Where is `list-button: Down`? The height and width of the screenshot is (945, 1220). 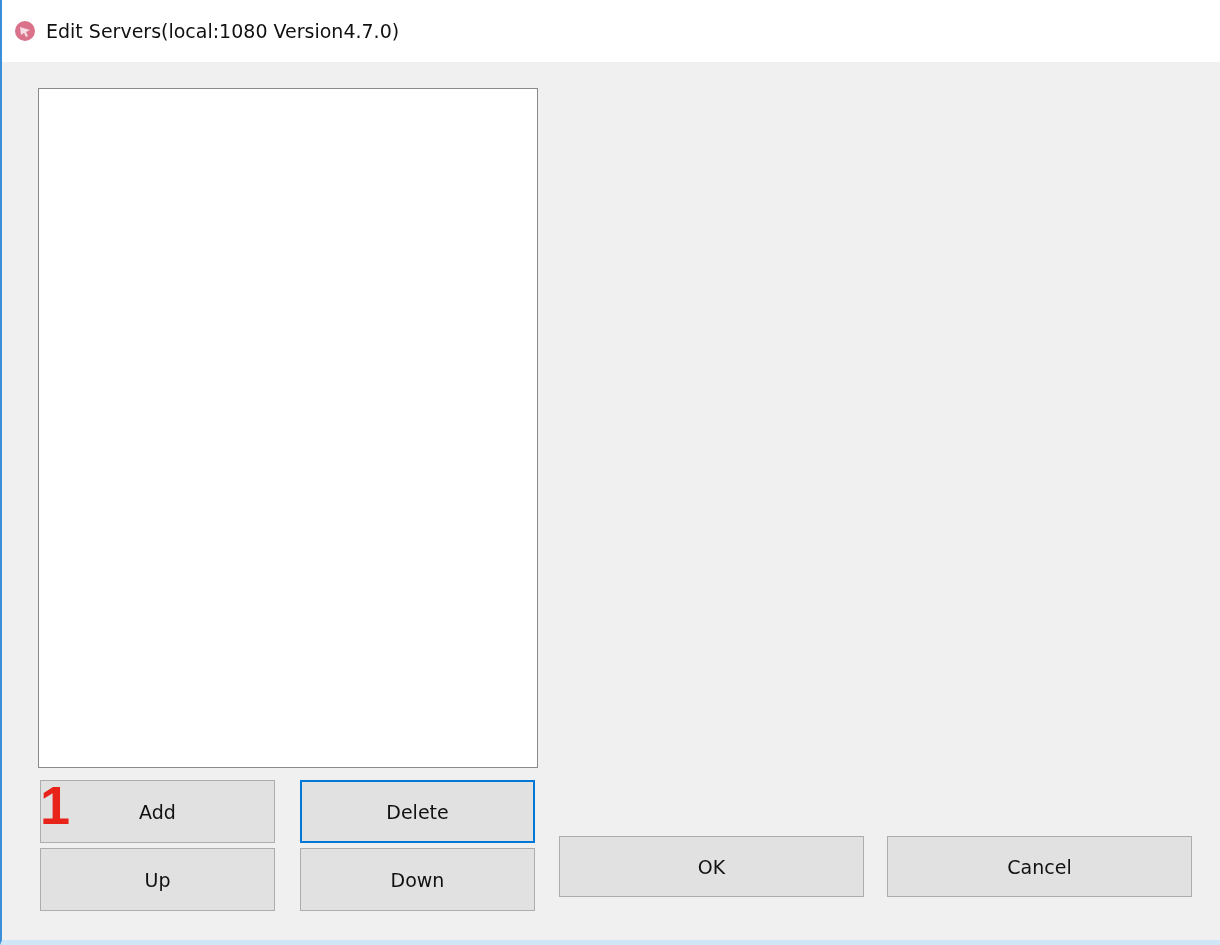
list-button: Down is located at coordinates (417, 879).